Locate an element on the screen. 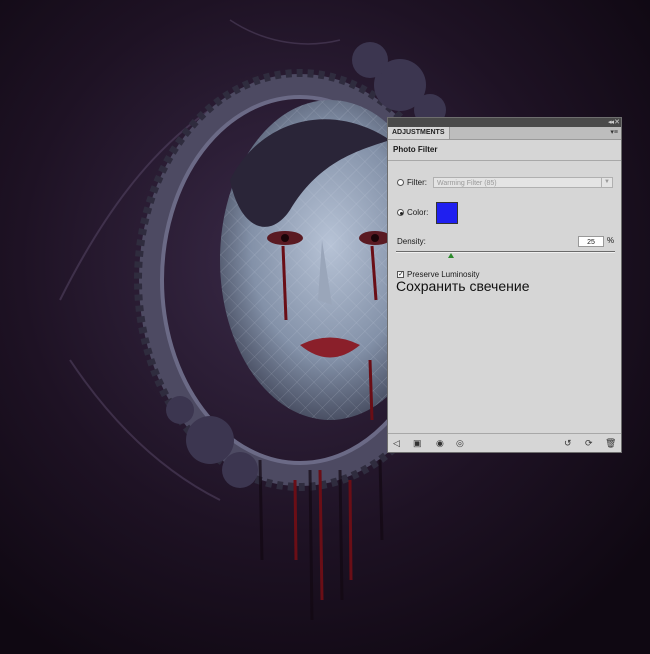 The width and height of the screenshot is (650, 654). panel-topbar: ◂◂ ✕ is located at coordinates (504, 122).